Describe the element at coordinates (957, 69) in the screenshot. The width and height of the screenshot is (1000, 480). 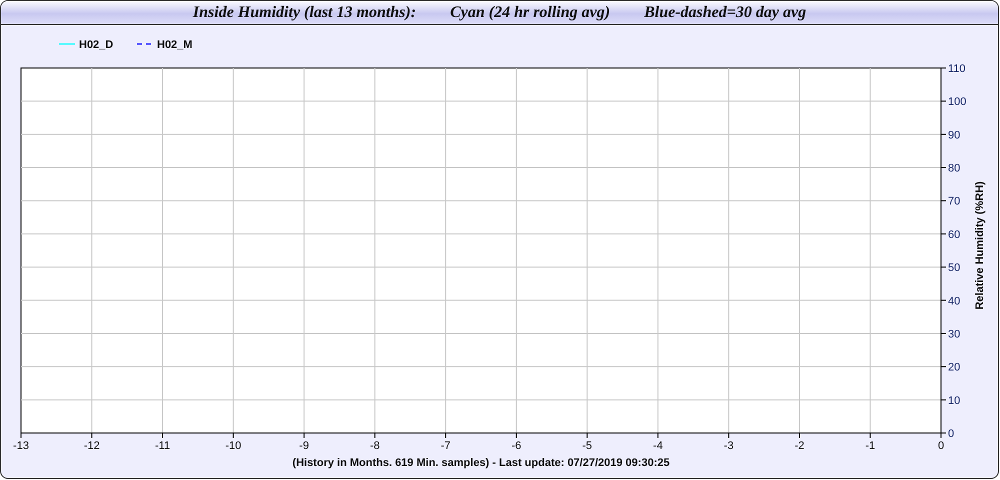
I see `y-tick-label: 110` at that location.